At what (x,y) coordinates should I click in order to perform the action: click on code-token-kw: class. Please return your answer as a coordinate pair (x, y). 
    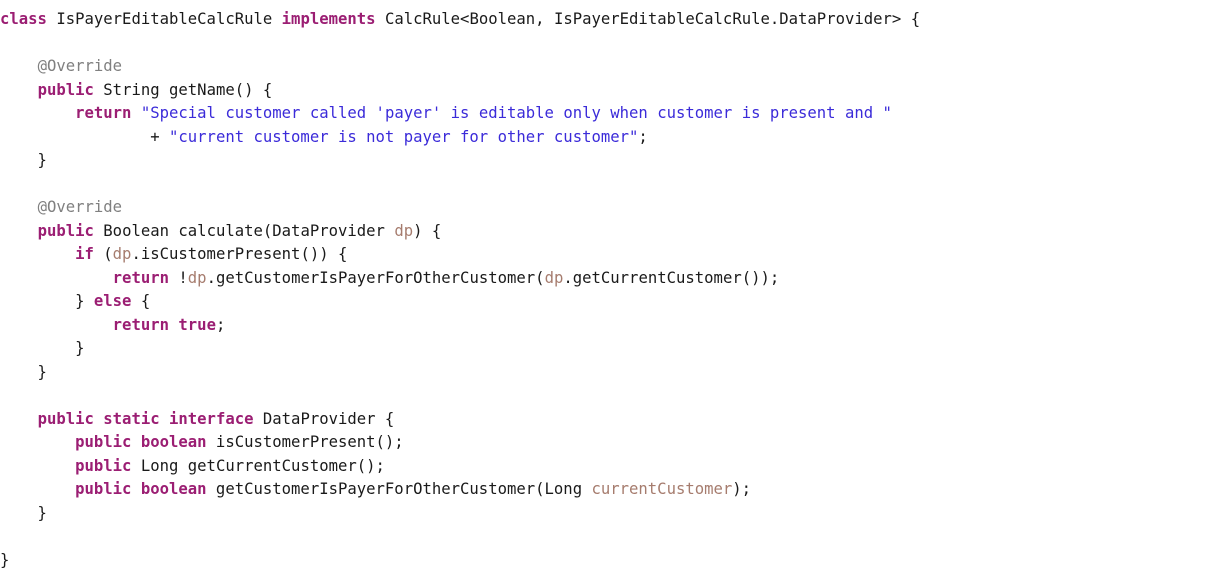
    Looking at the image, I should click on (23, 19).